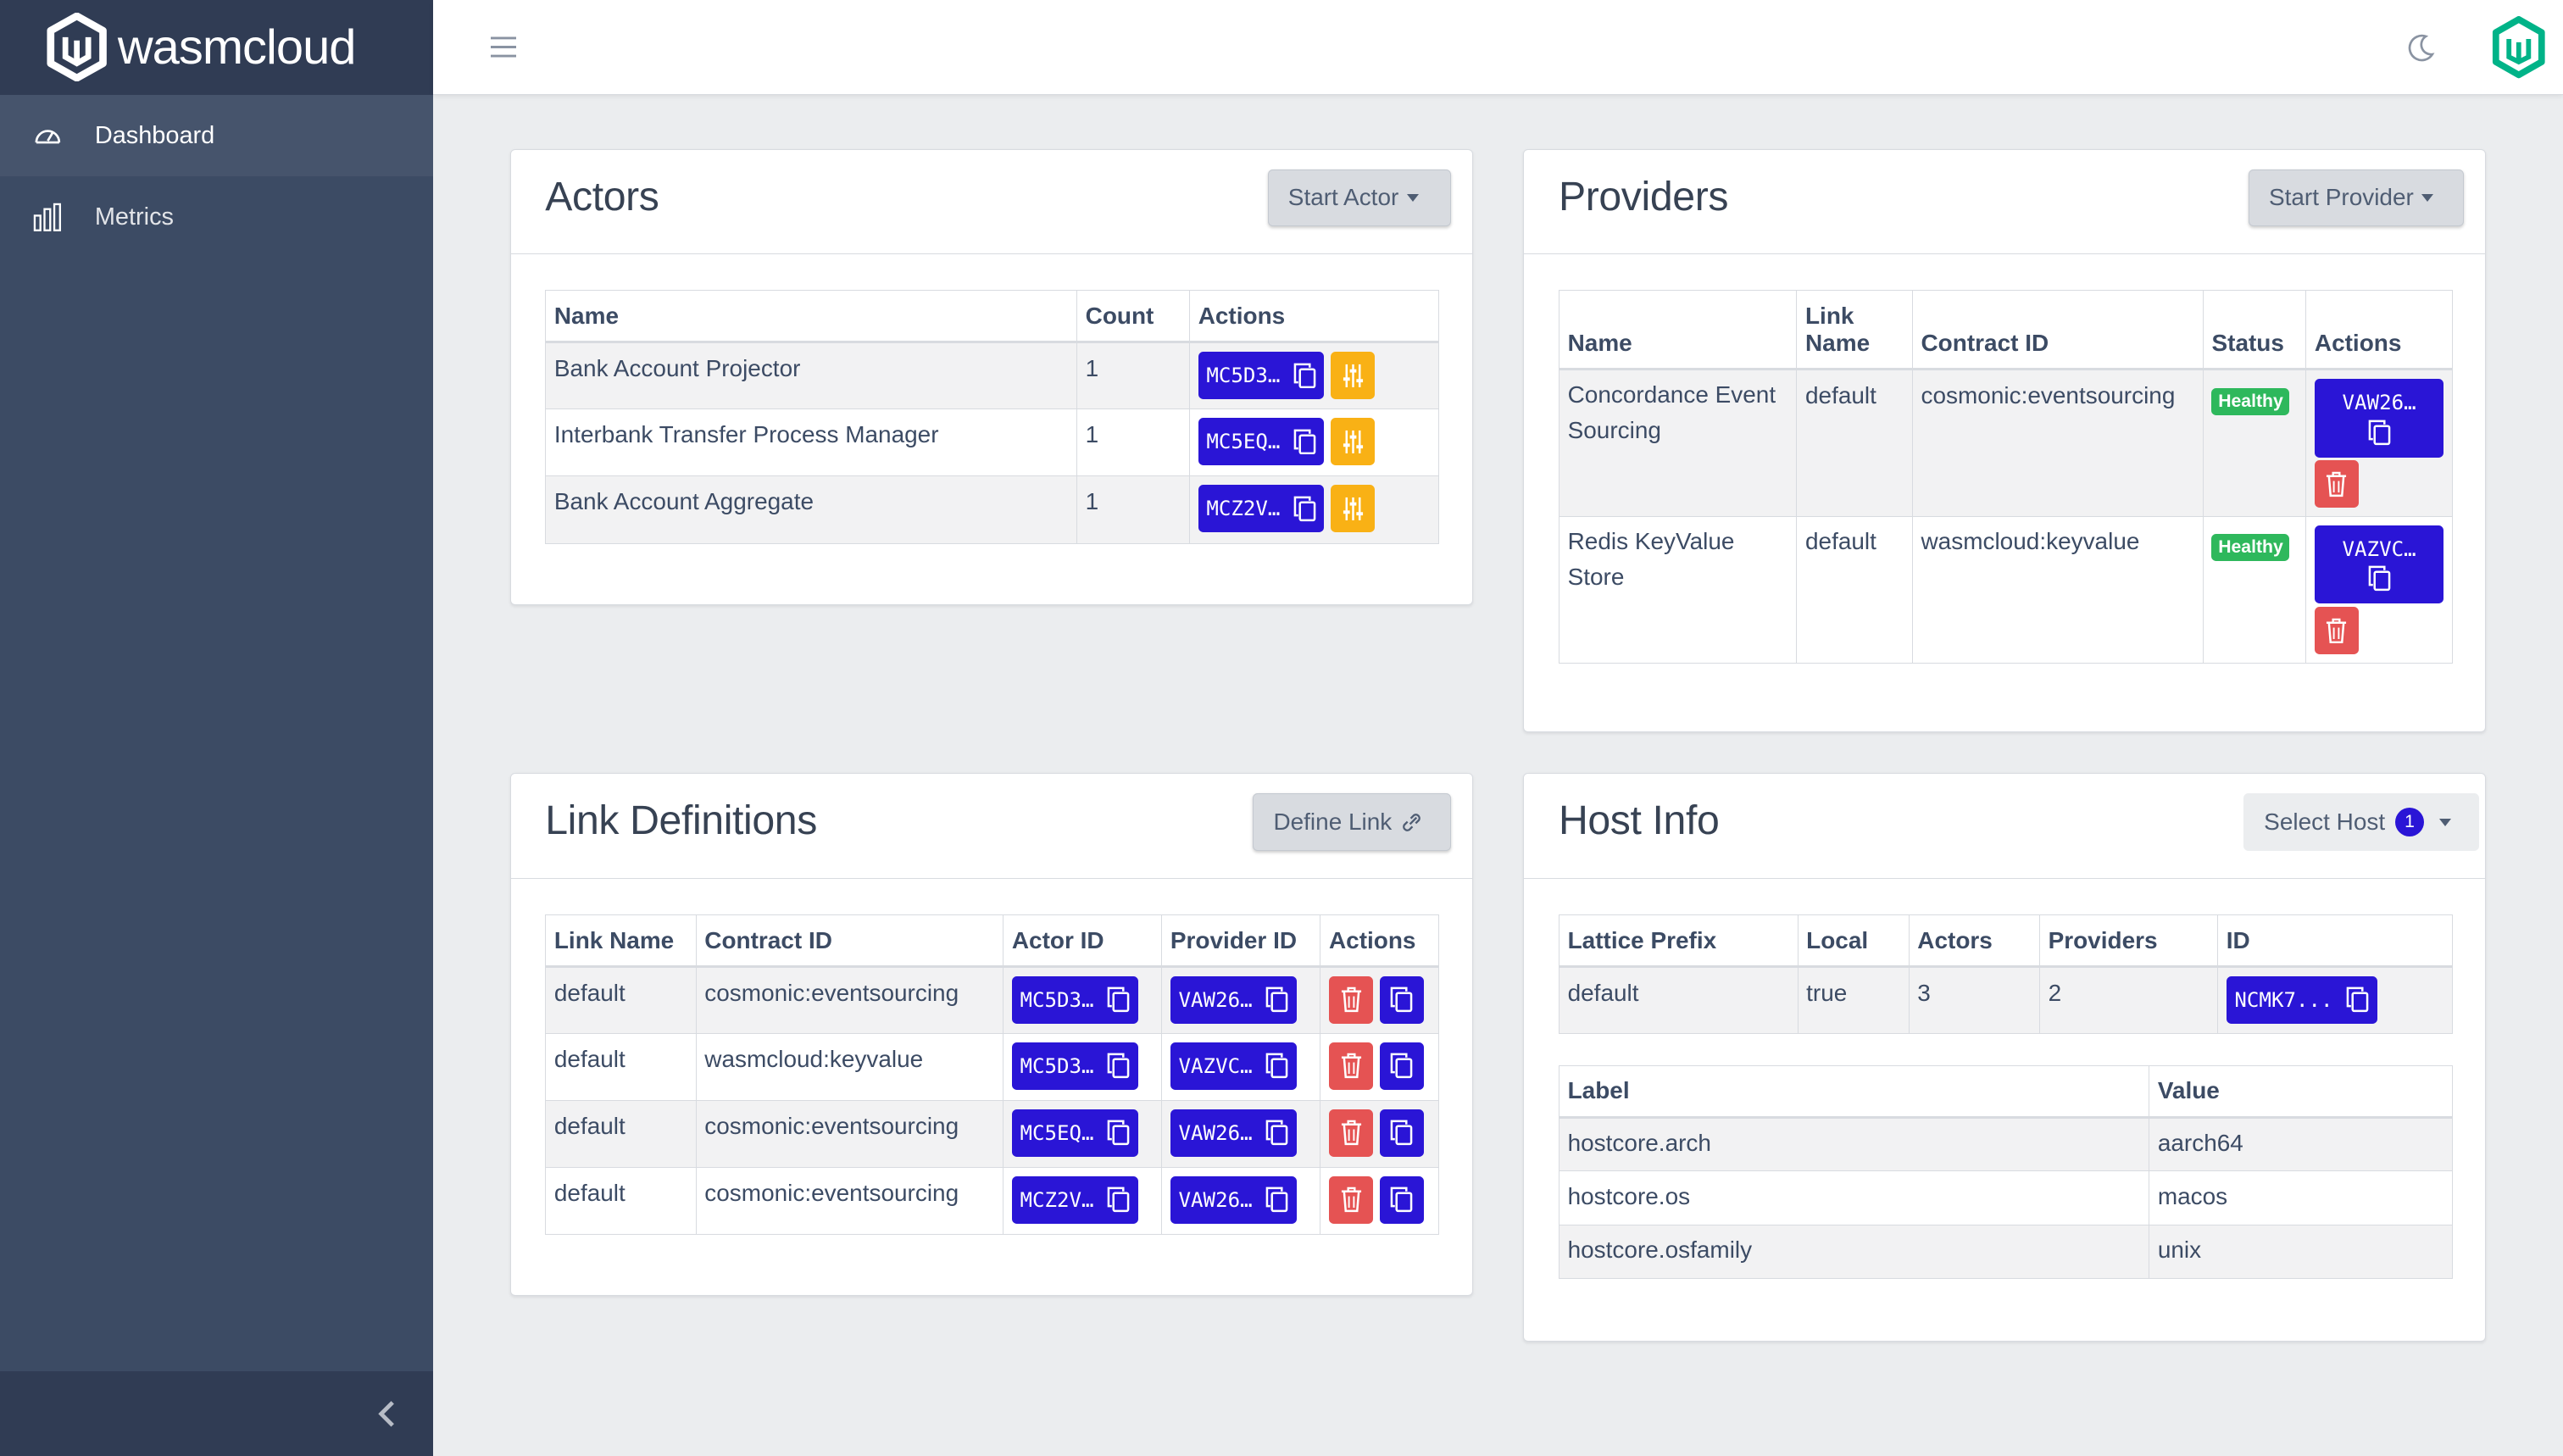  I want to click on caret-down-icon, so click(2444, 822).